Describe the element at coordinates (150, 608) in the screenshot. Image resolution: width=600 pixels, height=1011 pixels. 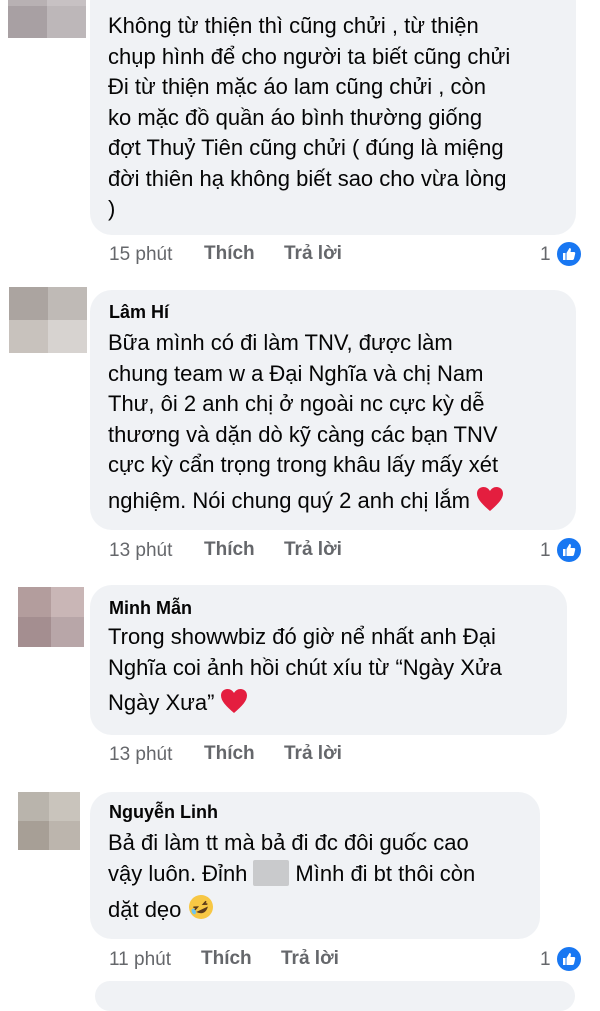
I see `comment-author: Minh Mẫn` at that location.